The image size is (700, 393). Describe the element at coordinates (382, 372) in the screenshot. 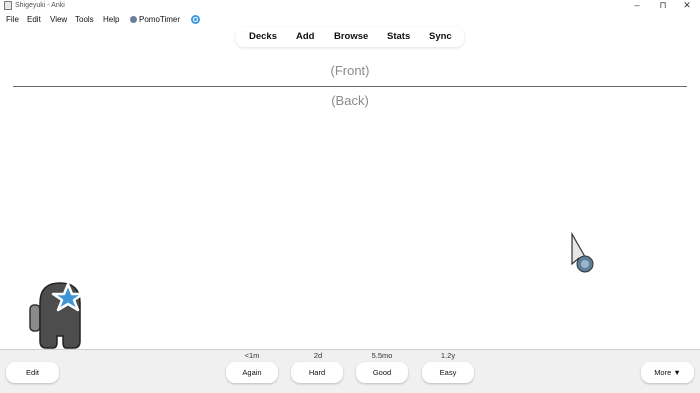

I see `good-button: Good` at that location.